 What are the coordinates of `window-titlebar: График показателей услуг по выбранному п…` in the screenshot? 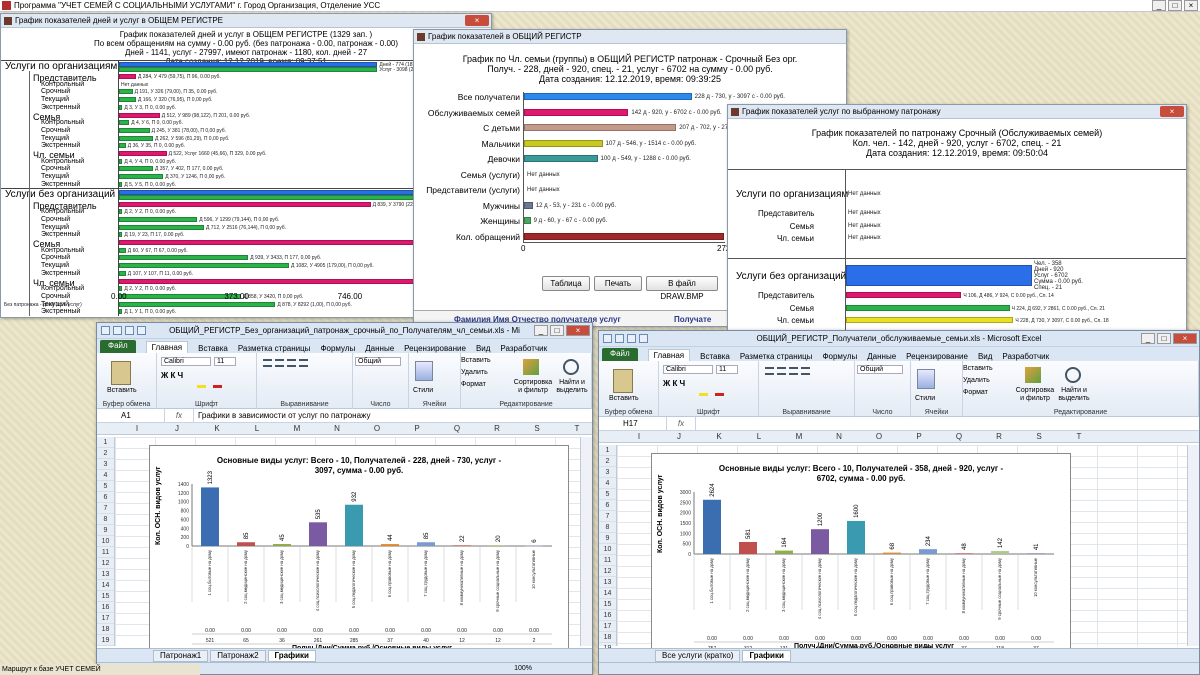 It's located at (957, 112).